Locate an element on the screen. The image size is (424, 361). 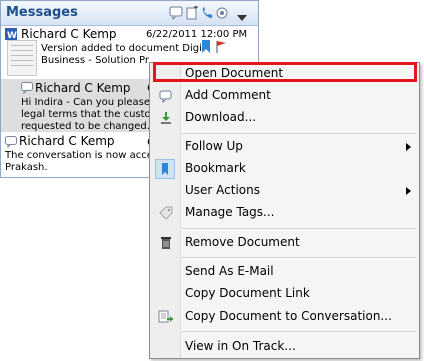
menu-item-label: Bookmark is located at coordinates (215, 168).